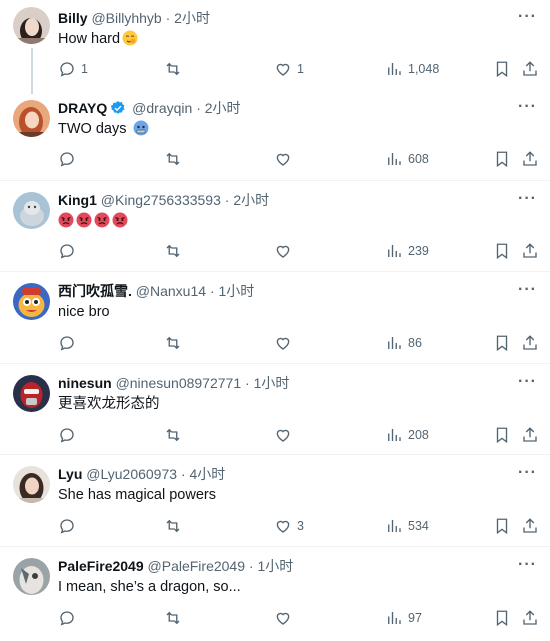 This screenshot has height=641, width=550. I want to click on tweet: DRAYQ @drayqin · 2小时 ··· TWO days 608, so click(275, 135).